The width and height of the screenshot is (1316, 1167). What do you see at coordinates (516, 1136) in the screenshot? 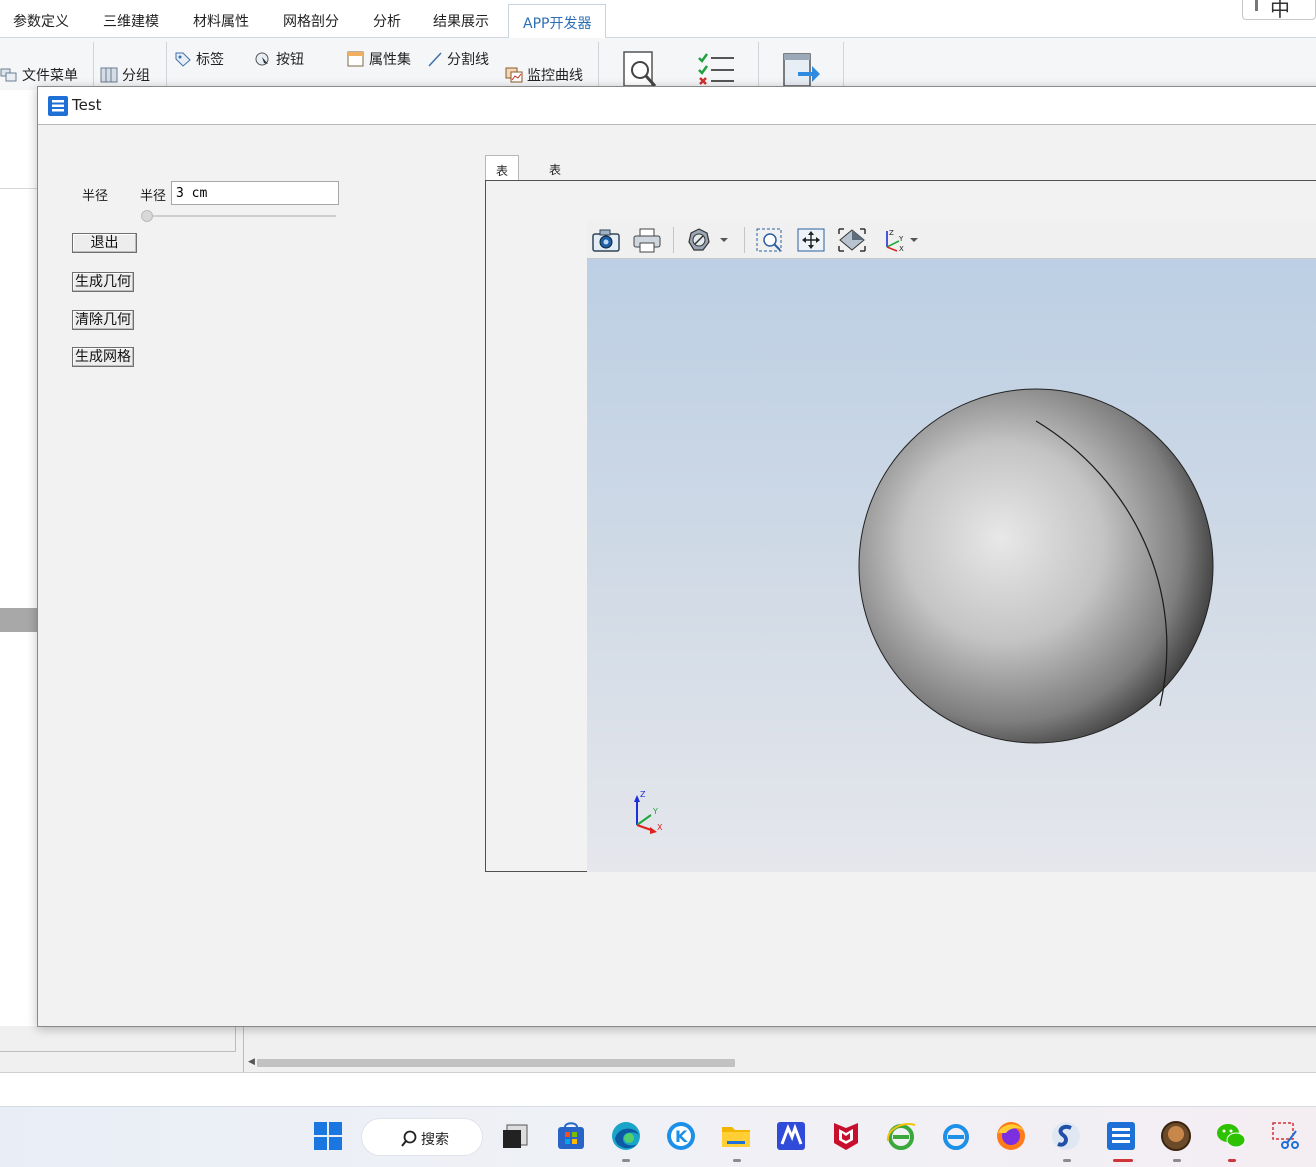
I see `task-view-icon` at bounding box center [516, 1136].